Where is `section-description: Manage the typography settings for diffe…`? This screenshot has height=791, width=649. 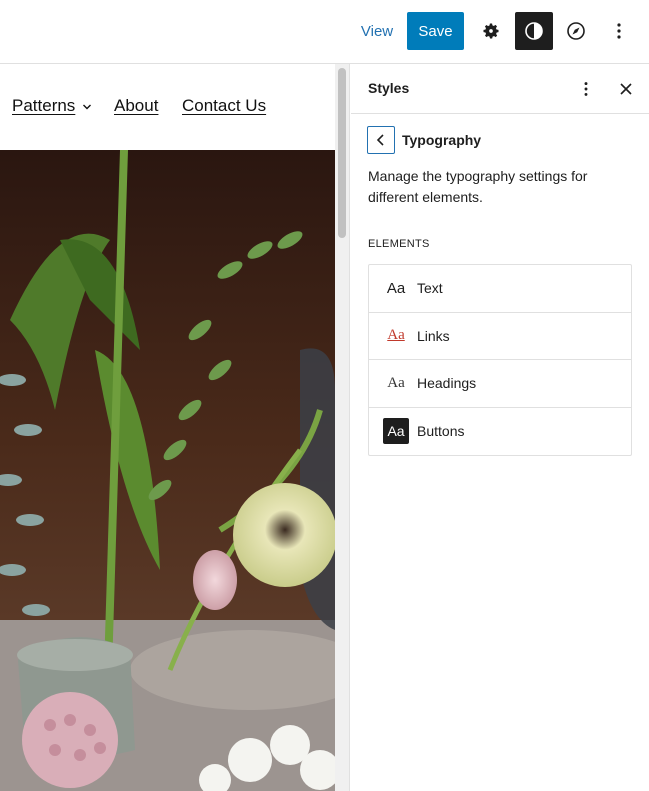 section-description: Manage the typography settings for diffe… is located at coordinates (478, 186).